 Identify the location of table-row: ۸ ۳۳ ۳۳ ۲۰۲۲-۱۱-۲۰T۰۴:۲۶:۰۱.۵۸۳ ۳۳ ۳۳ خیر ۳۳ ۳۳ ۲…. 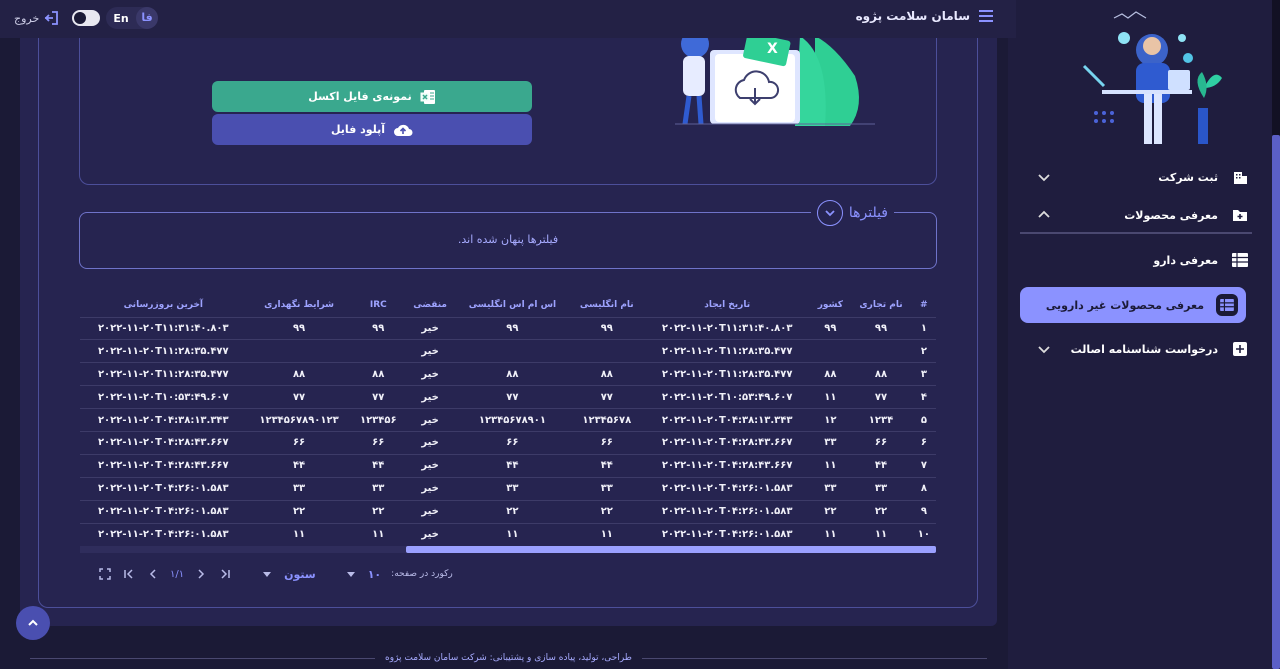
(508, 488).